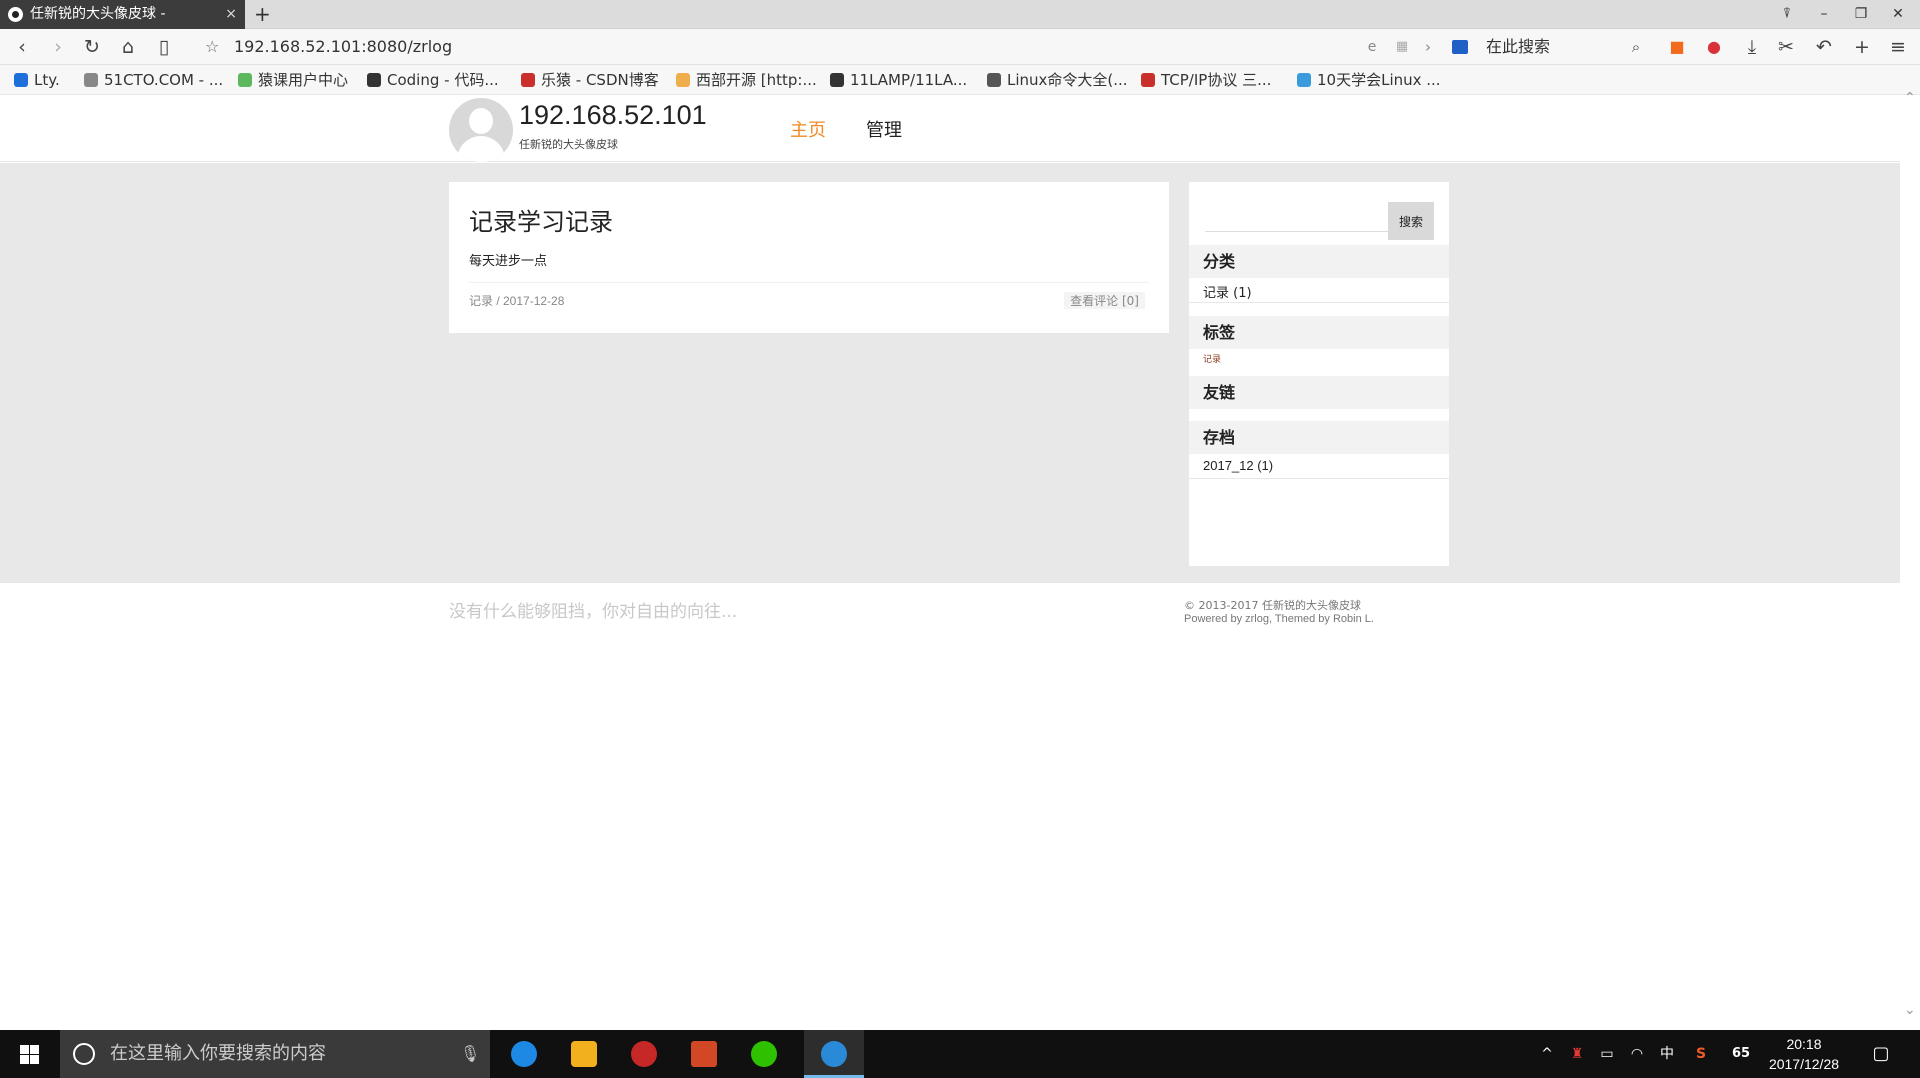 The image size is (1920, 1078). I want to click on browser-app, so click(834, 1054).